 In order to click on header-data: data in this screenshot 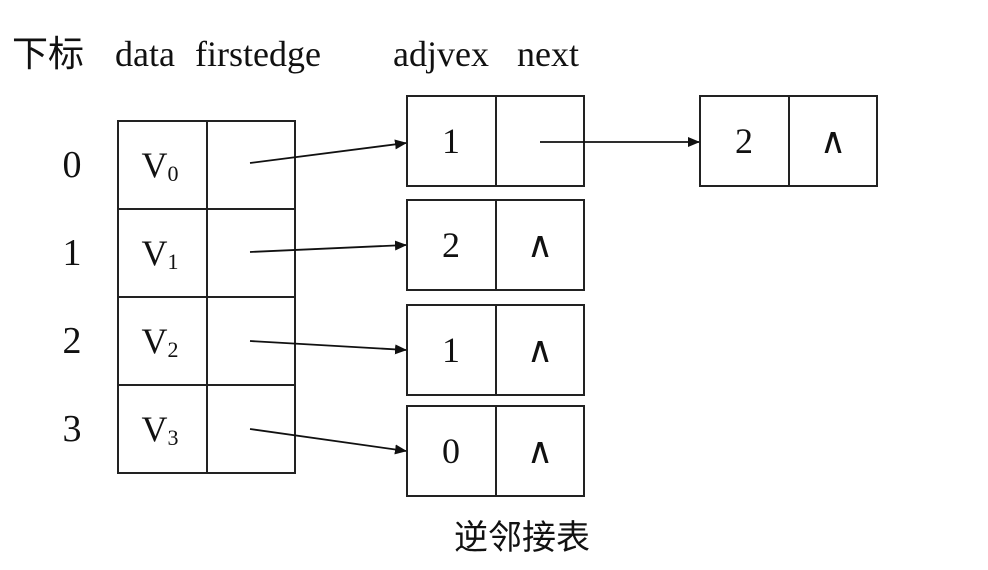, I will do `click(145, 54)`.